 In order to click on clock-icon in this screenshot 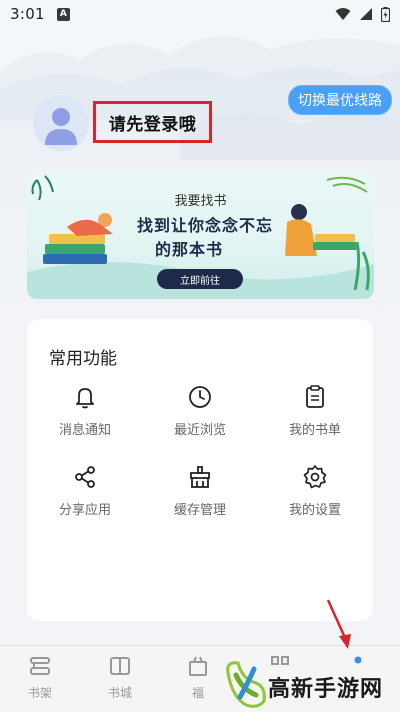, I will do `click(200, 397)`.